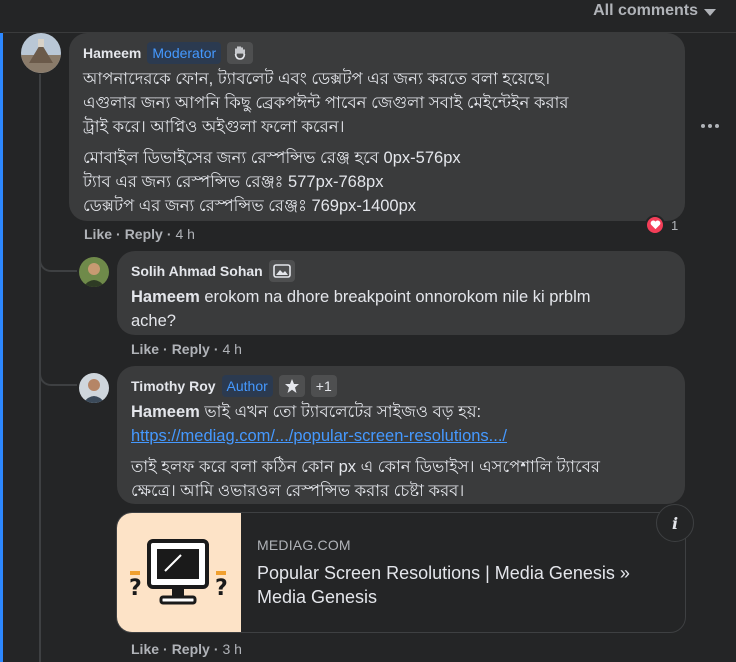 This screenshot has width=736, height=662. What do you see at coordinates (291, 386) in the screenshot?
I see `star-icon` at bounding box center [291, 386].